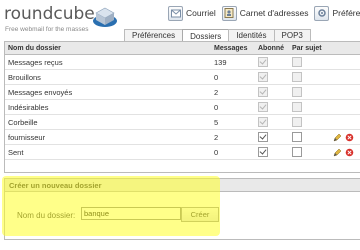 This screenshot has height=250, width=360. Describe the element at coordinates (274, 13) in the screenshot. I see `topnav-label: Carnet d'adresses` at that location.